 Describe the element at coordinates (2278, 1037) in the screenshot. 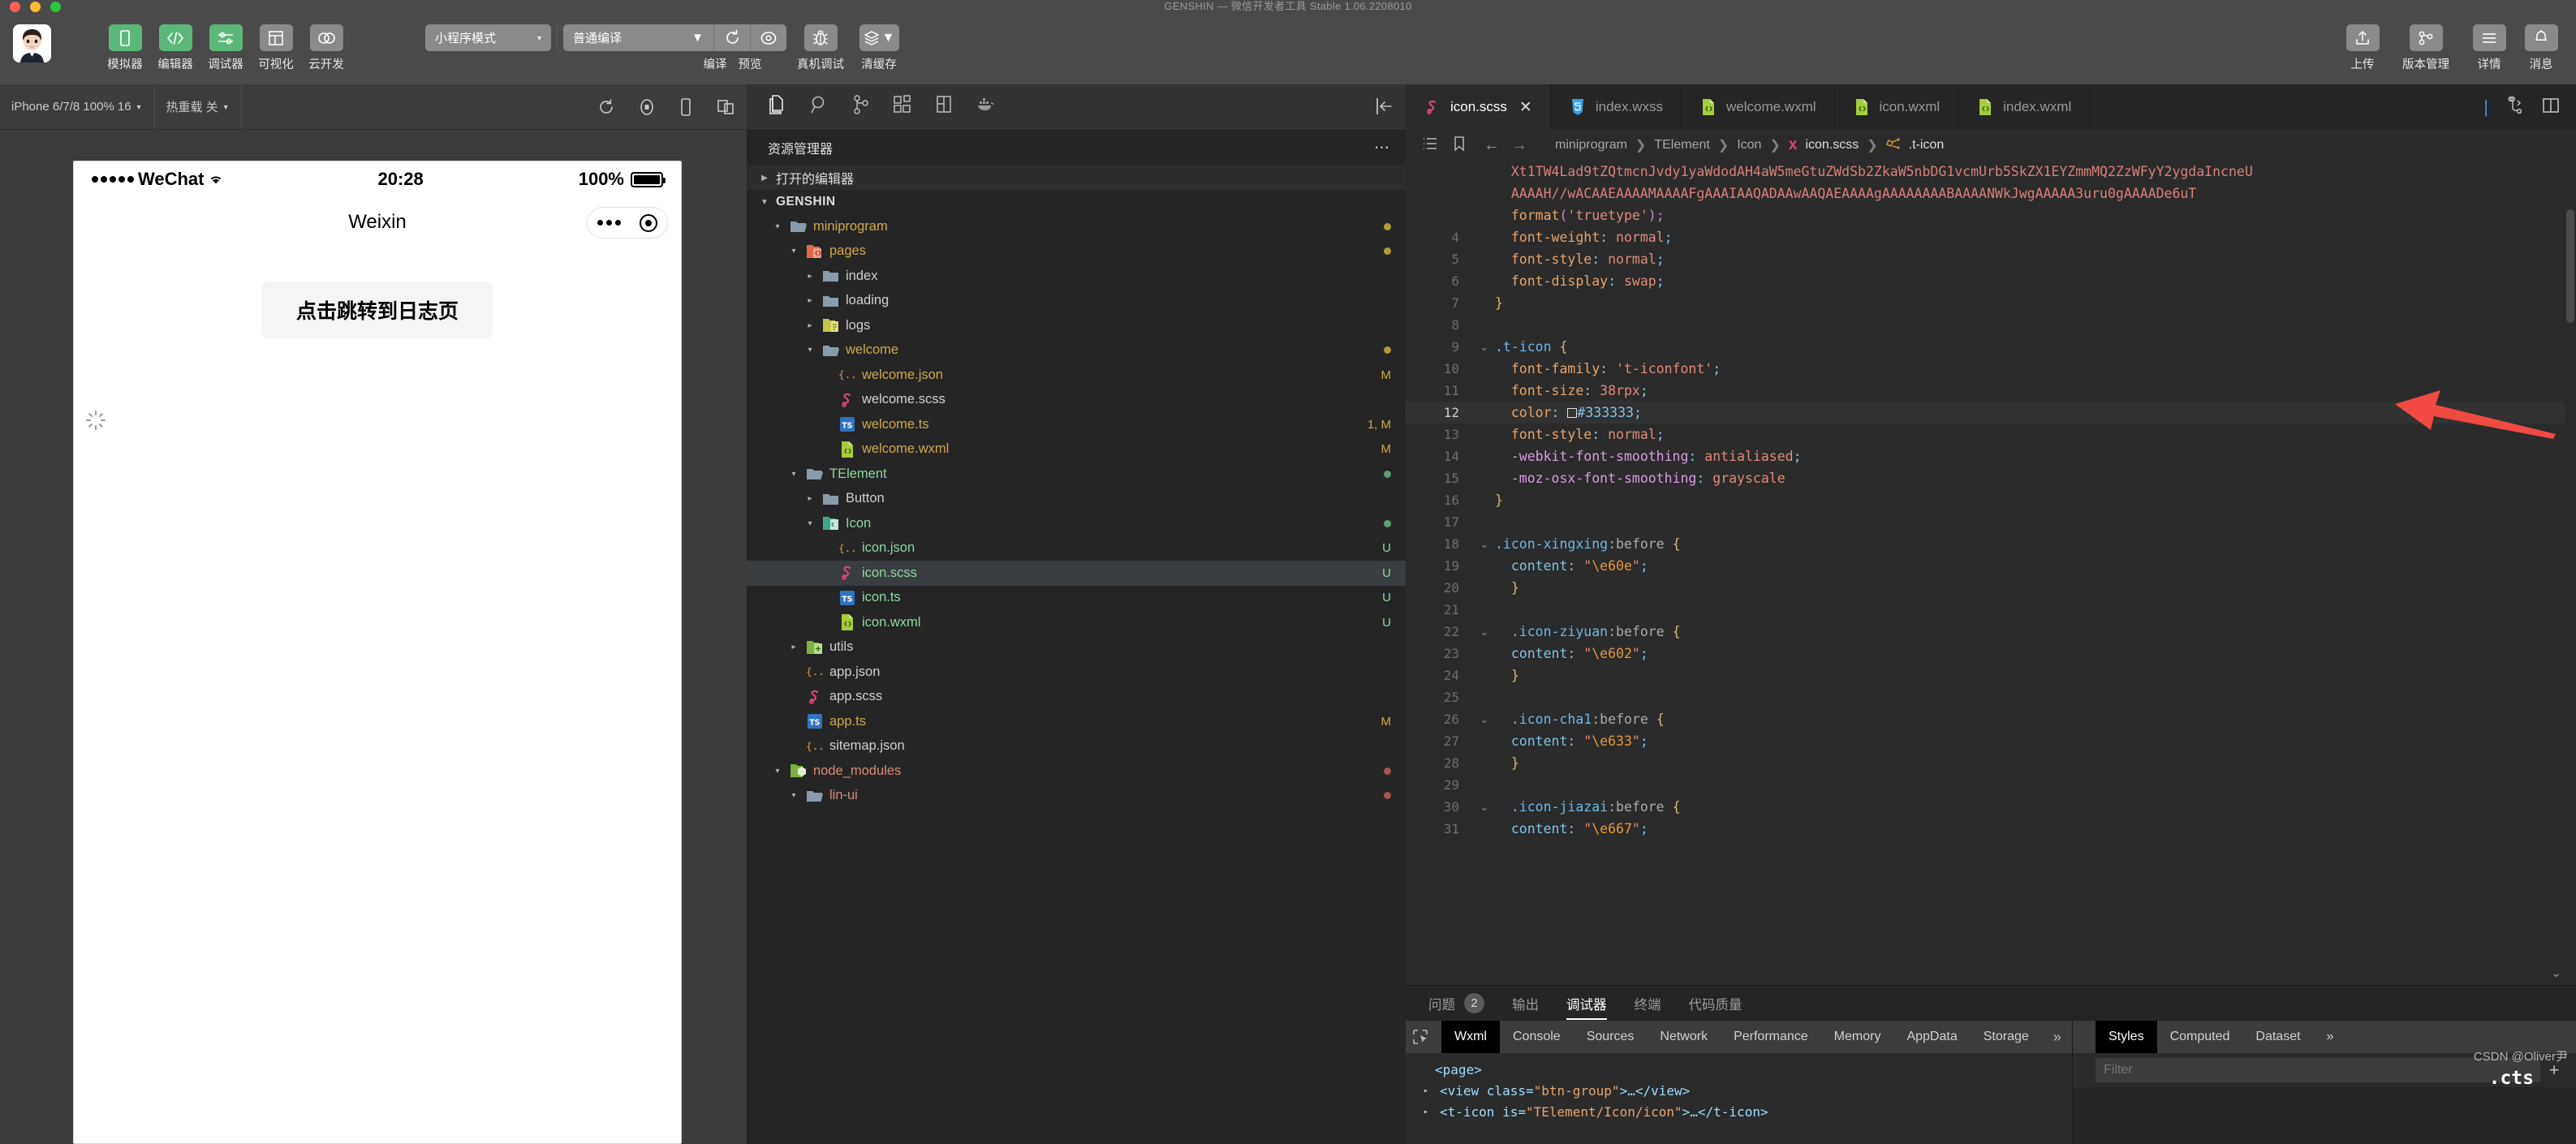

I see `styles-tab: Dataset` at that location.